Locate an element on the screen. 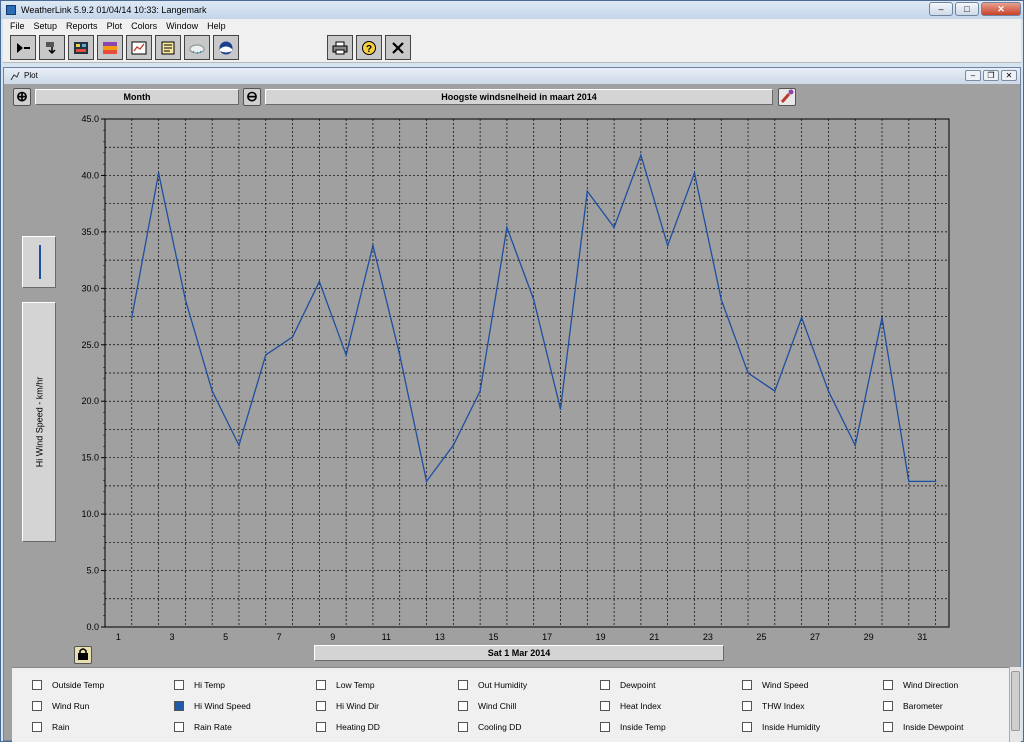  legend-item: Wind Speed is located at coordinates (775, 685).